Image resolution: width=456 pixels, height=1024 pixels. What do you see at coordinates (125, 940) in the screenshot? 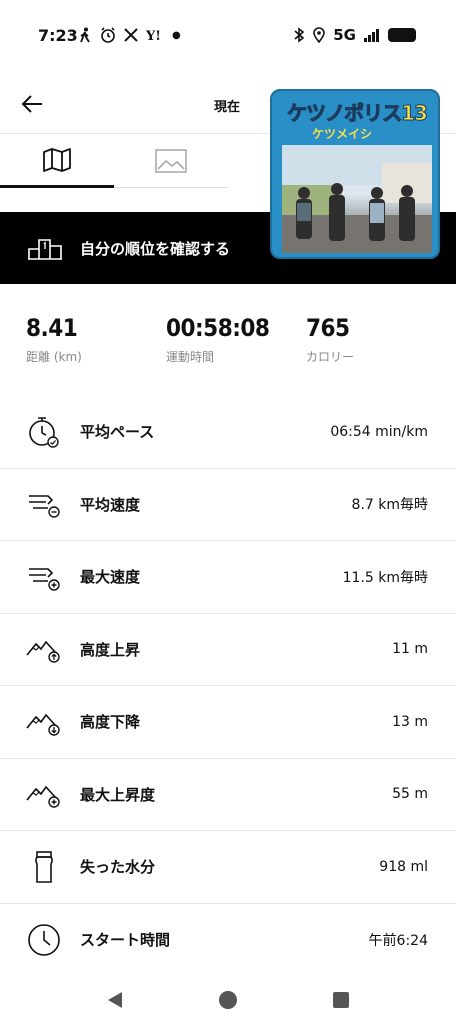
I see `metric-label: スタート時間` at bounding box center [125, 940].